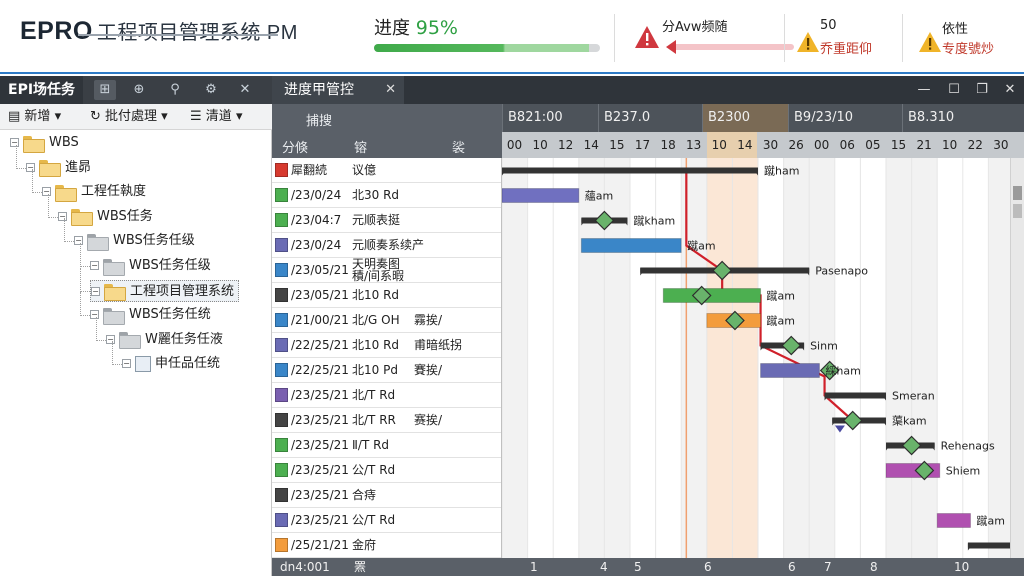 The image size is (1024, 576). I want to click on link-icon: ⚲, so click(175, 90).